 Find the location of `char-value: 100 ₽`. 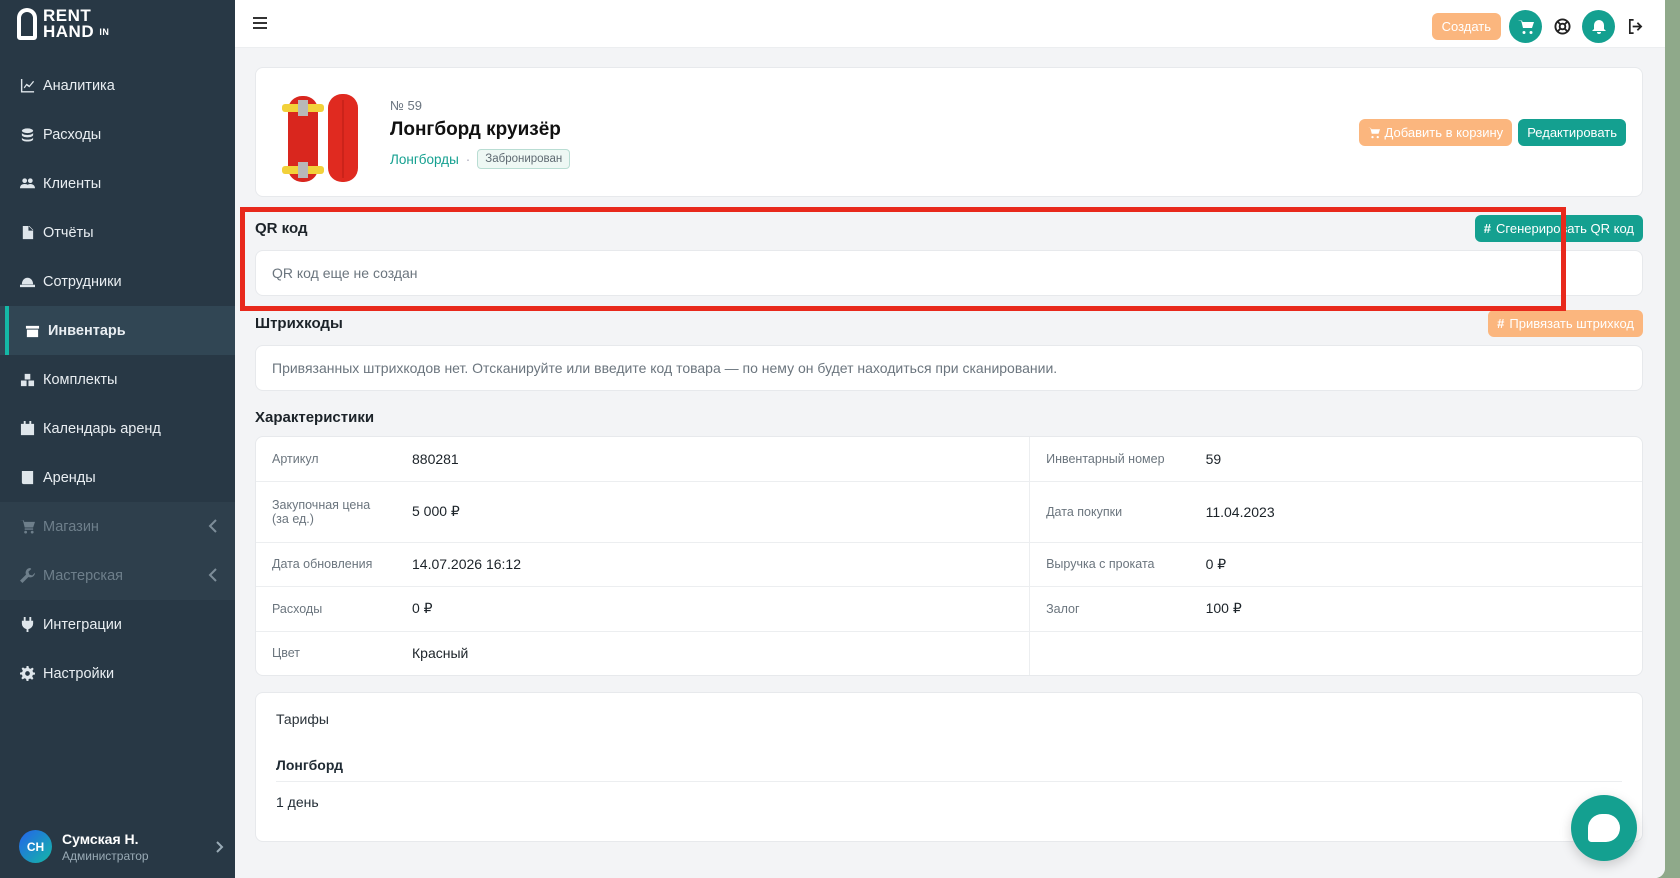

char-value: 100 ₽ is located at coordinates (1415, 609).